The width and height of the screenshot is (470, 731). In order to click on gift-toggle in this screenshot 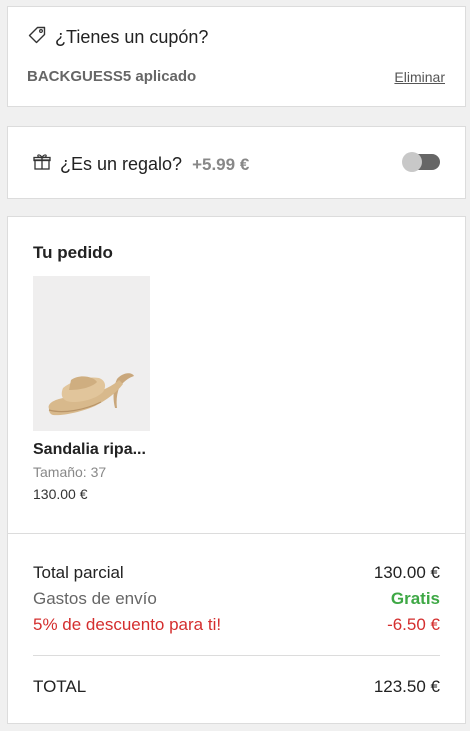, I will do `click(421, 162)`.